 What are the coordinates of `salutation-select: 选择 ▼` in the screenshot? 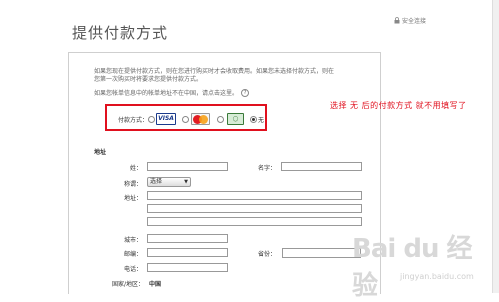 It's located at (169, 182).